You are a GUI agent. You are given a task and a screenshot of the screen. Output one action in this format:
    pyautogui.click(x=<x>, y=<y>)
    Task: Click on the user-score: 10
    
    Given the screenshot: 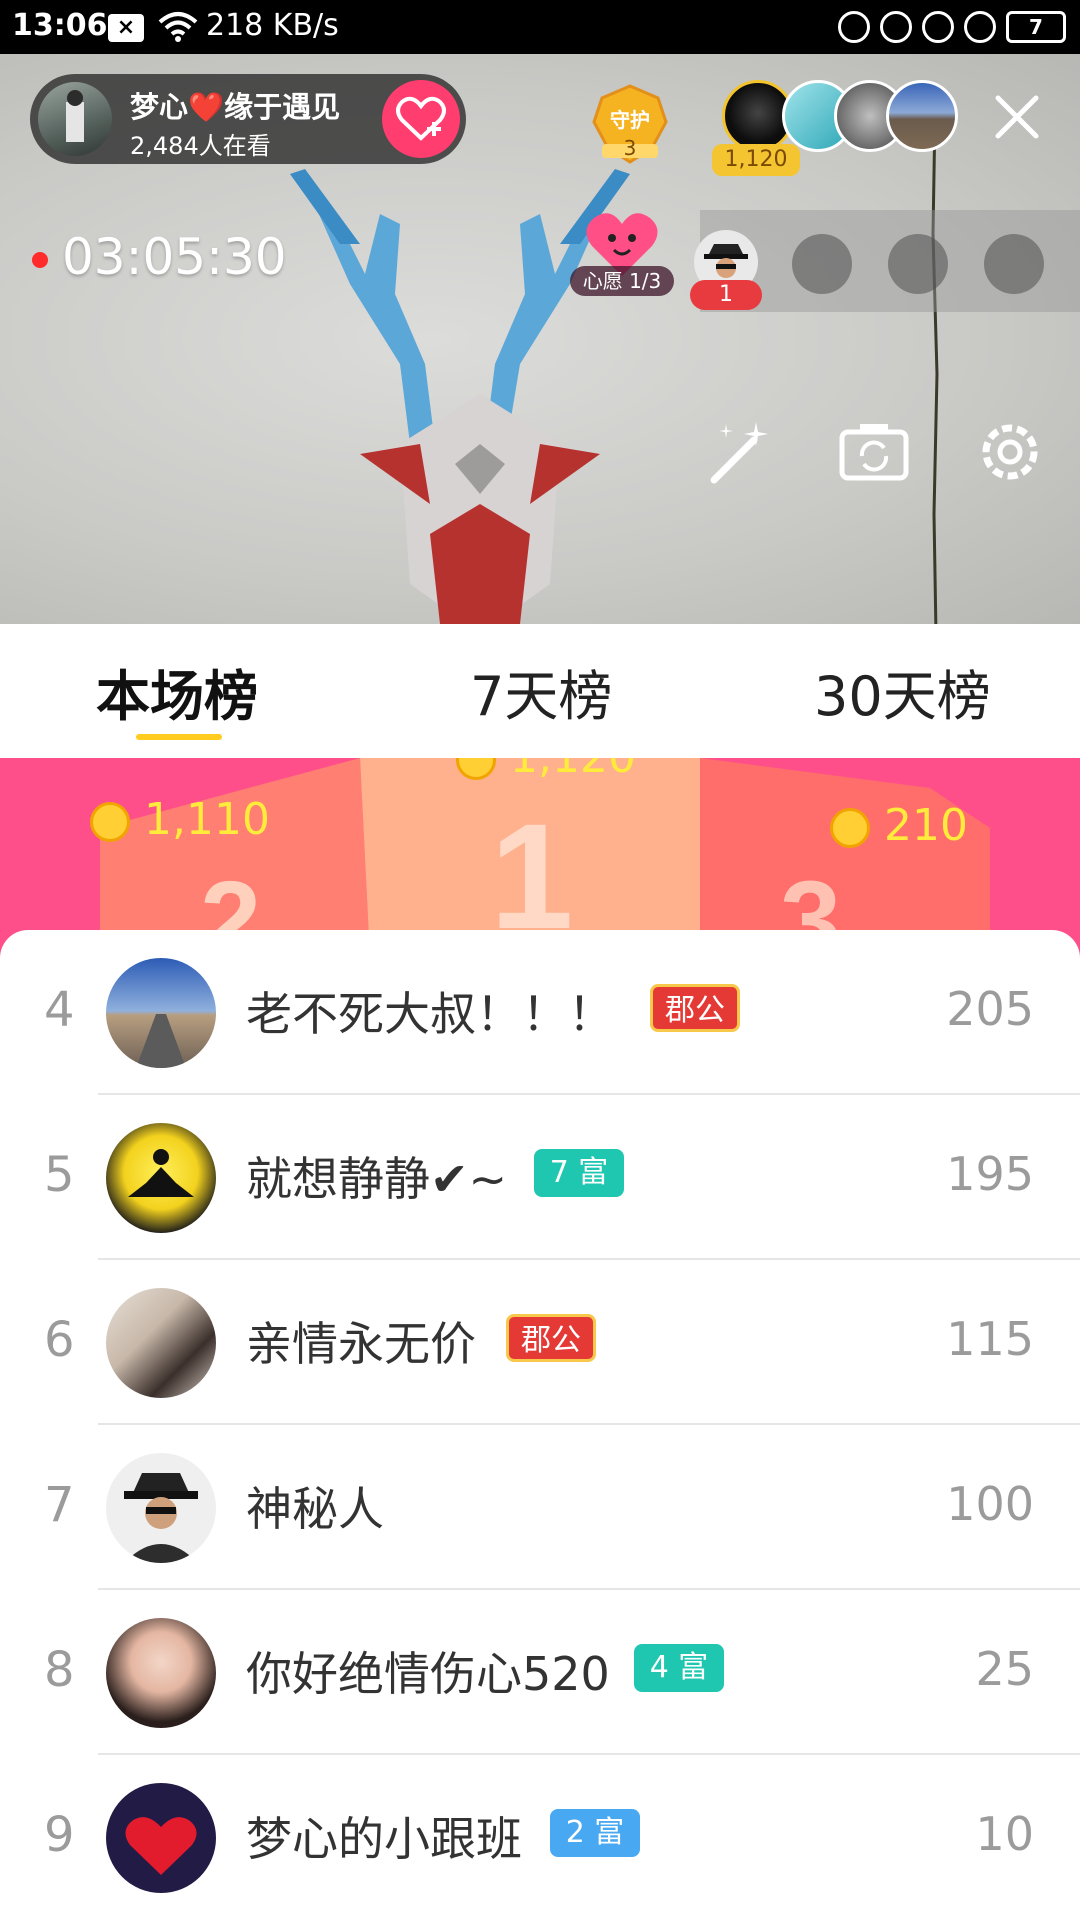 What is the action you would take?
    pyautogui.click(x=1004, y=1834)
    